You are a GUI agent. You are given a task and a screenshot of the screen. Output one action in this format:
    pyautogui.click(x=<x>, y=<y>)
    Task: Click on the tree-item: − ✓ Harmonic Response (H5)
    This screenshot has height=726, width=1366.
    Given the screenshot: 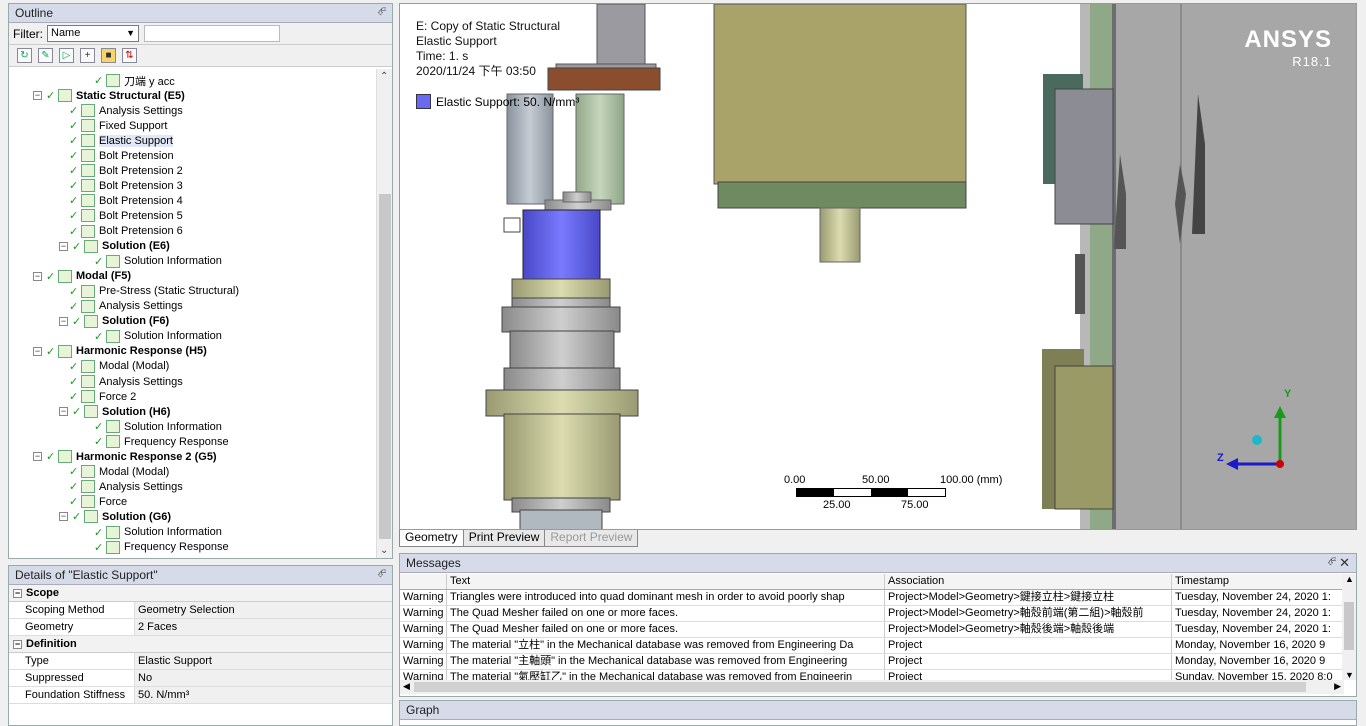 What is the action you would take?
    pyautogui.click(x=120, y=351)
    